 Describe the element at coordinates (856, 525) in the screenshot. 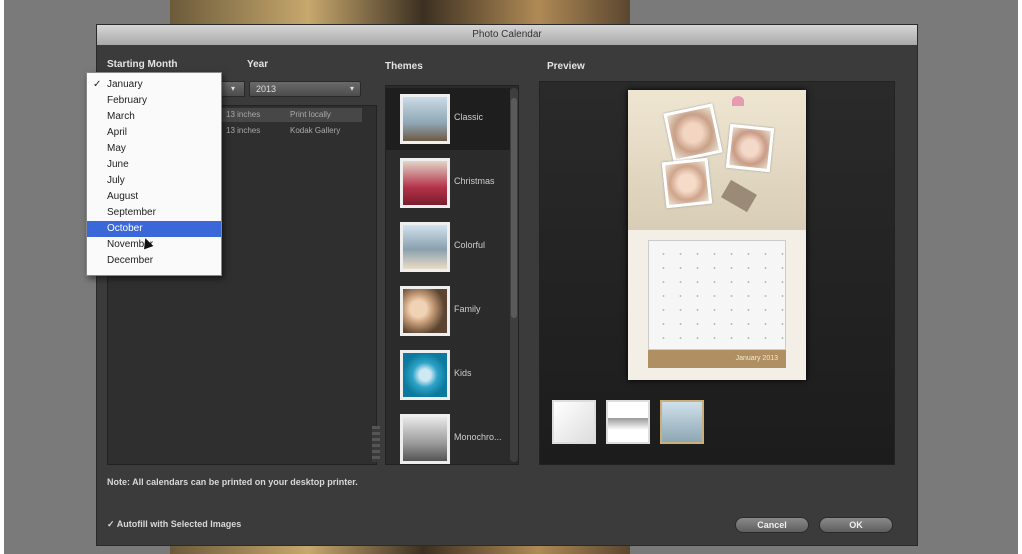

I see `ok-button: OK` at that location.